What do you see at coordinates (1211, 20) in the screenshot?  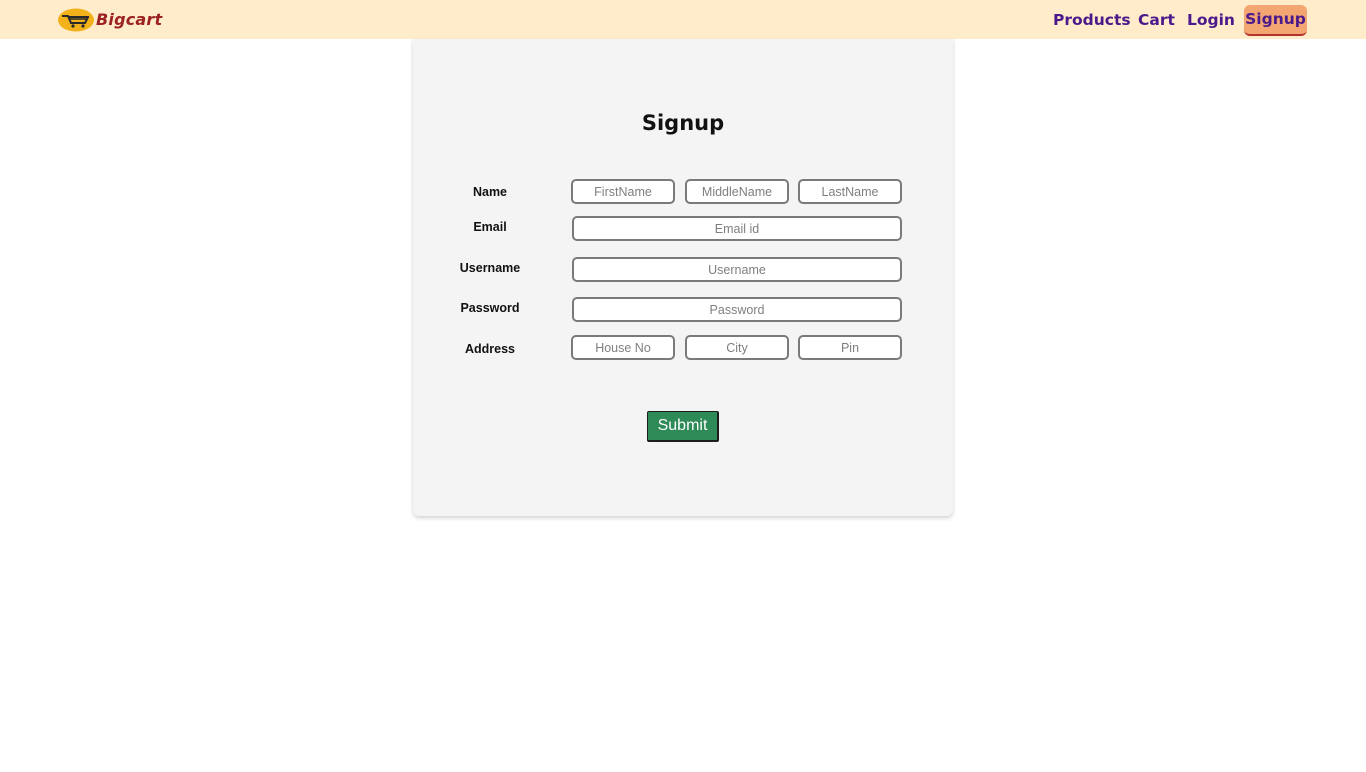 I see `nav-login-link: Login` at bounding box center [1211, 20].